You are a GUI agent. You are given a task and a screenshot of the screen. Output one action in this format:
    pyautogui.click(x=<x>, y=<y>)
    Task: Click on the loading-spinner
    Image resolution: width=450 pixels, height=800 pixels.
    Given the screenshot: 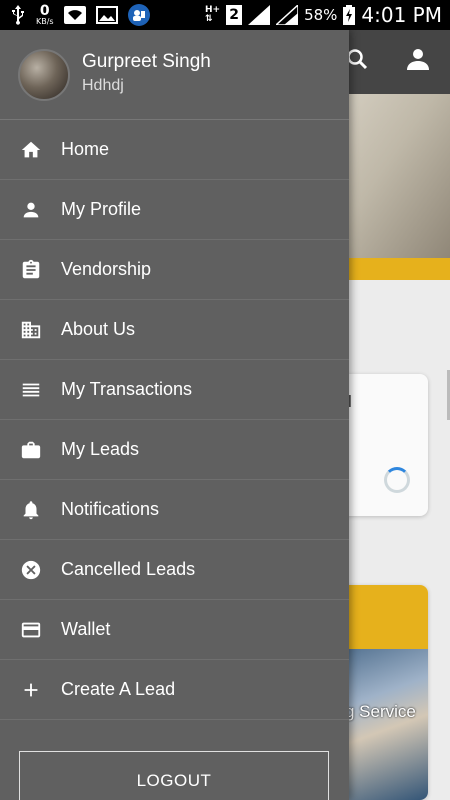 What is the action you would take?
    pyautogui.click(x=397, y=480)
    